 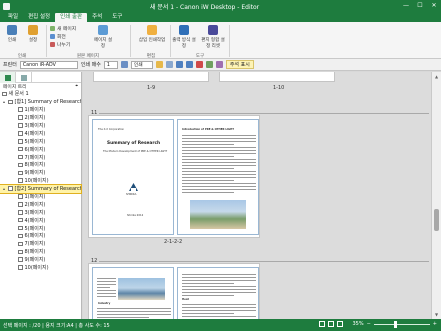 What do you see at coordinates (58, 36) in the screenshot?
I see `rotate-button: 회전` at bounding box center [58, 36].